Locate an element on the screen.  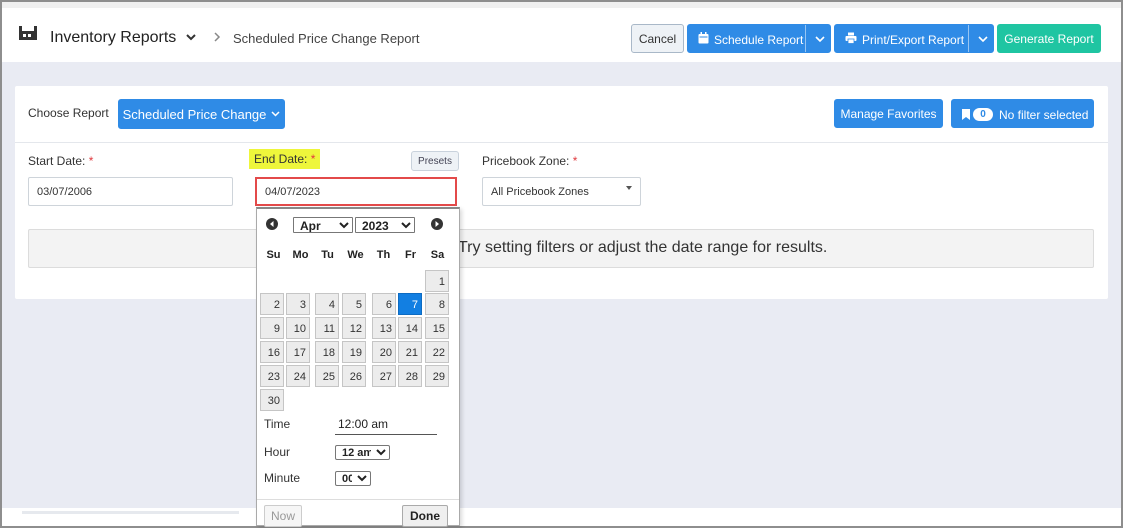
chevron-right-icon is located at coordinates (217, 37).